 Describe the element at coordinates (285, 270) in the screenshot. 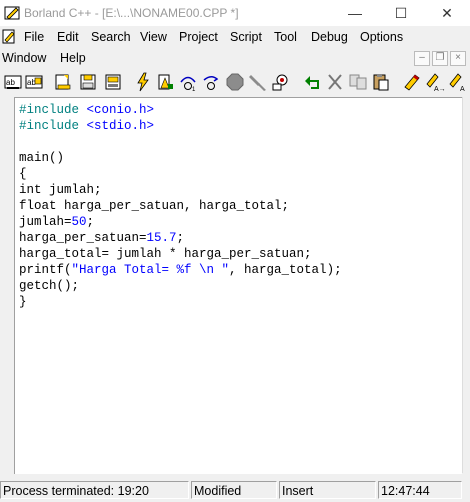

I see `code-token: , harga_total);` at that location.